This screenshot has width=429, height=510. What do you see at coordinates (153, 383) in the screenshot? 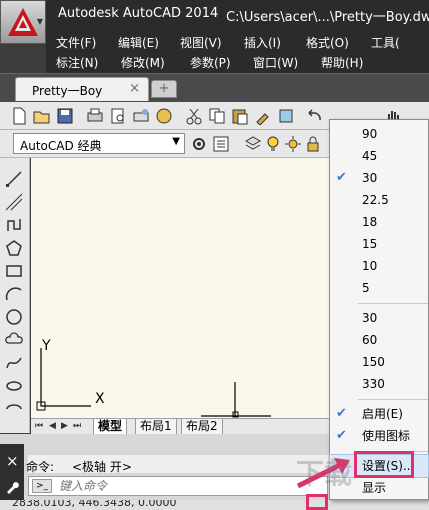
I see `ucs-icon` at bounding box center [153, 383].